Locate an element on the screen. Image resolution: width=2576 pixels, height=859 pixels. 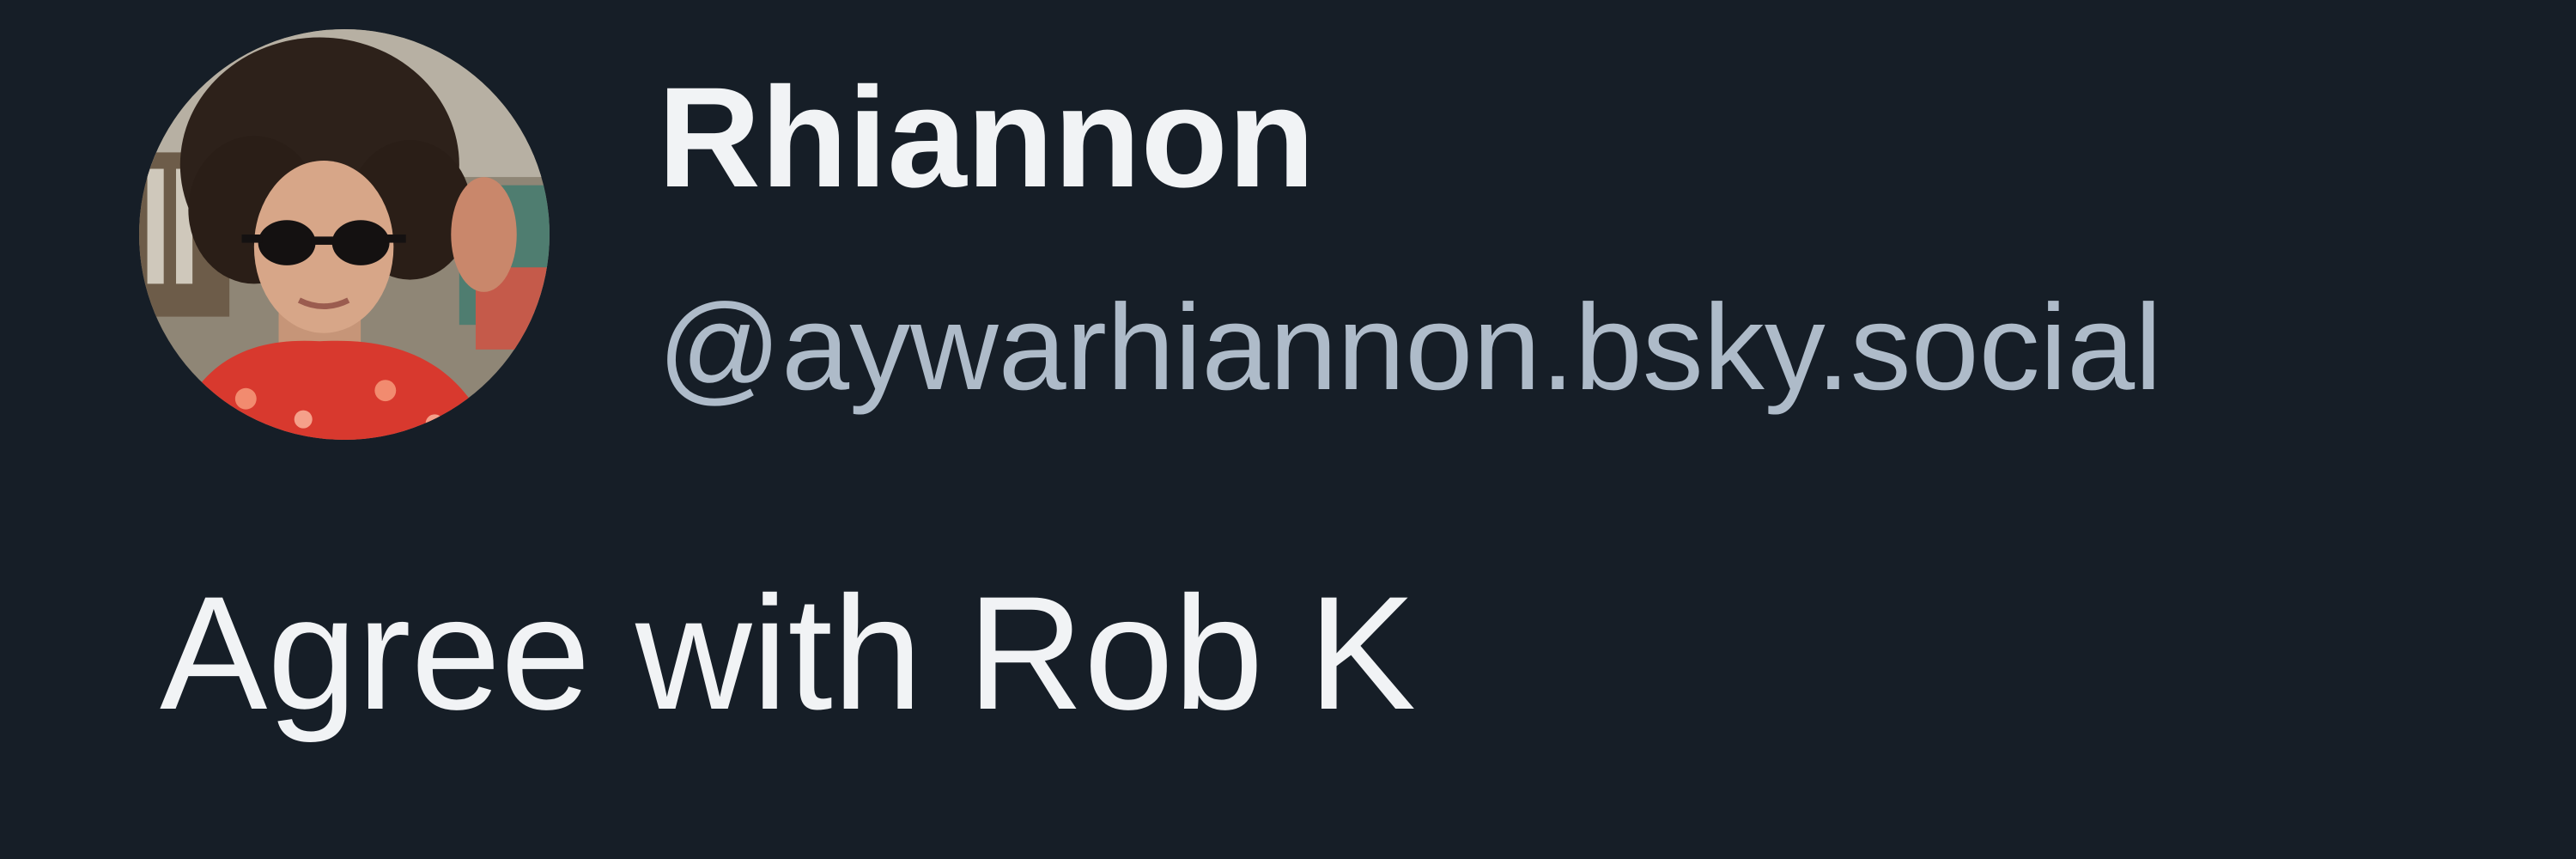
avatar-photo is located at coordinates (345, 235).